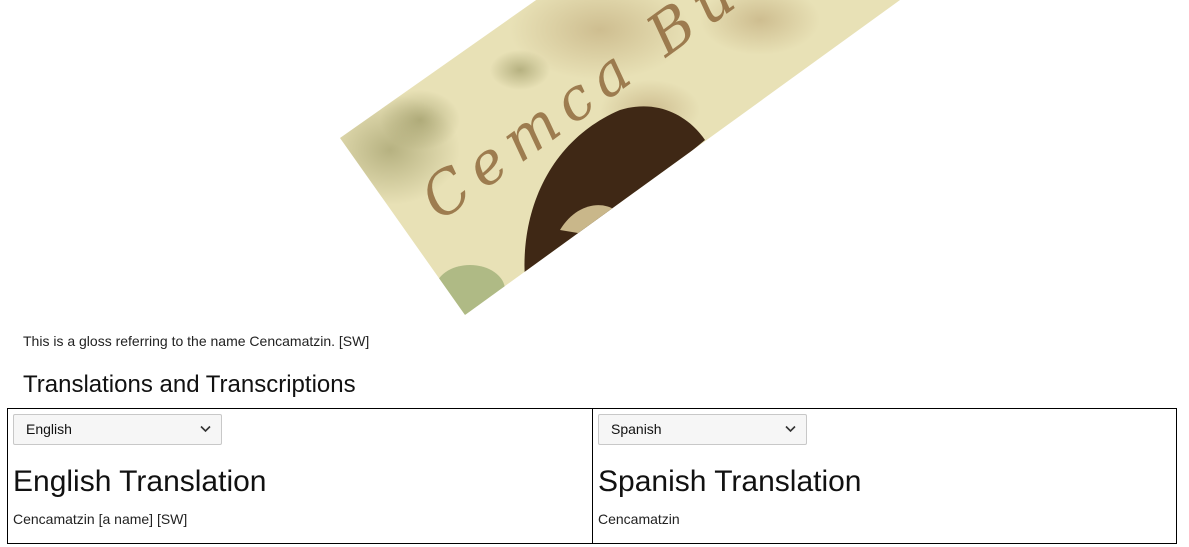 The image size is (1189, 547). I want to click on translation-panel-spanish: Spanish Spanish Translation Cencamatzin, so click(884, 476).